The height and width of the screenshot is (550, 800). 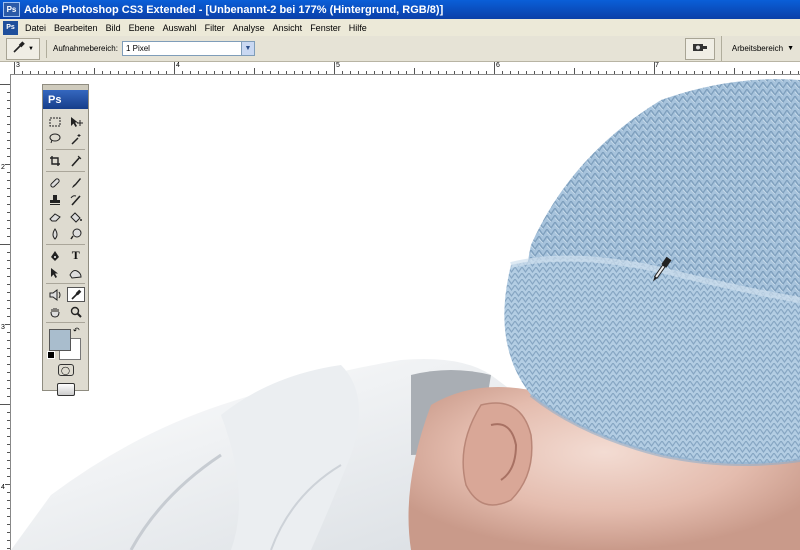 What do you see at coordinates (55, 138) in the screenshot?
I see `lasso-tool-icon` at bounding box center [55, 138].